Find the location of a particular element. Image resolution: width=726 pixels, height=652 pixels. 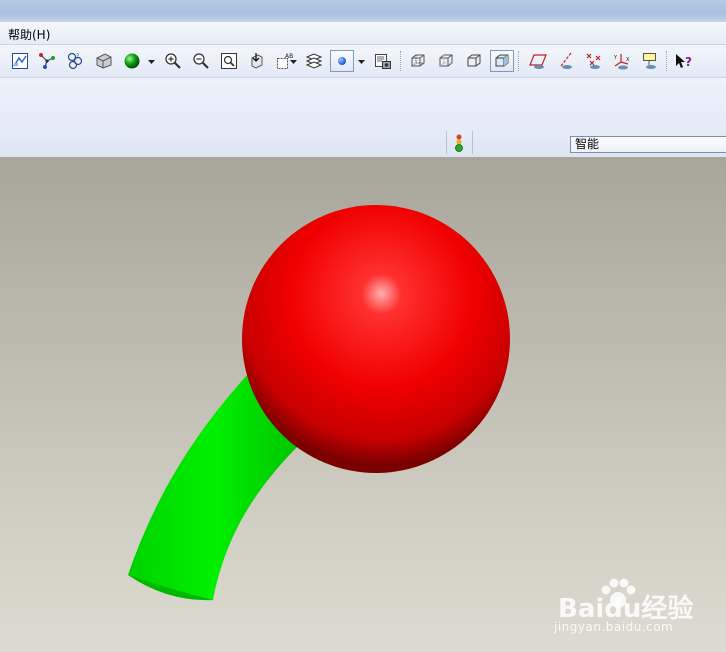

saved-views-button: ? is located at coordinates (75, 61).